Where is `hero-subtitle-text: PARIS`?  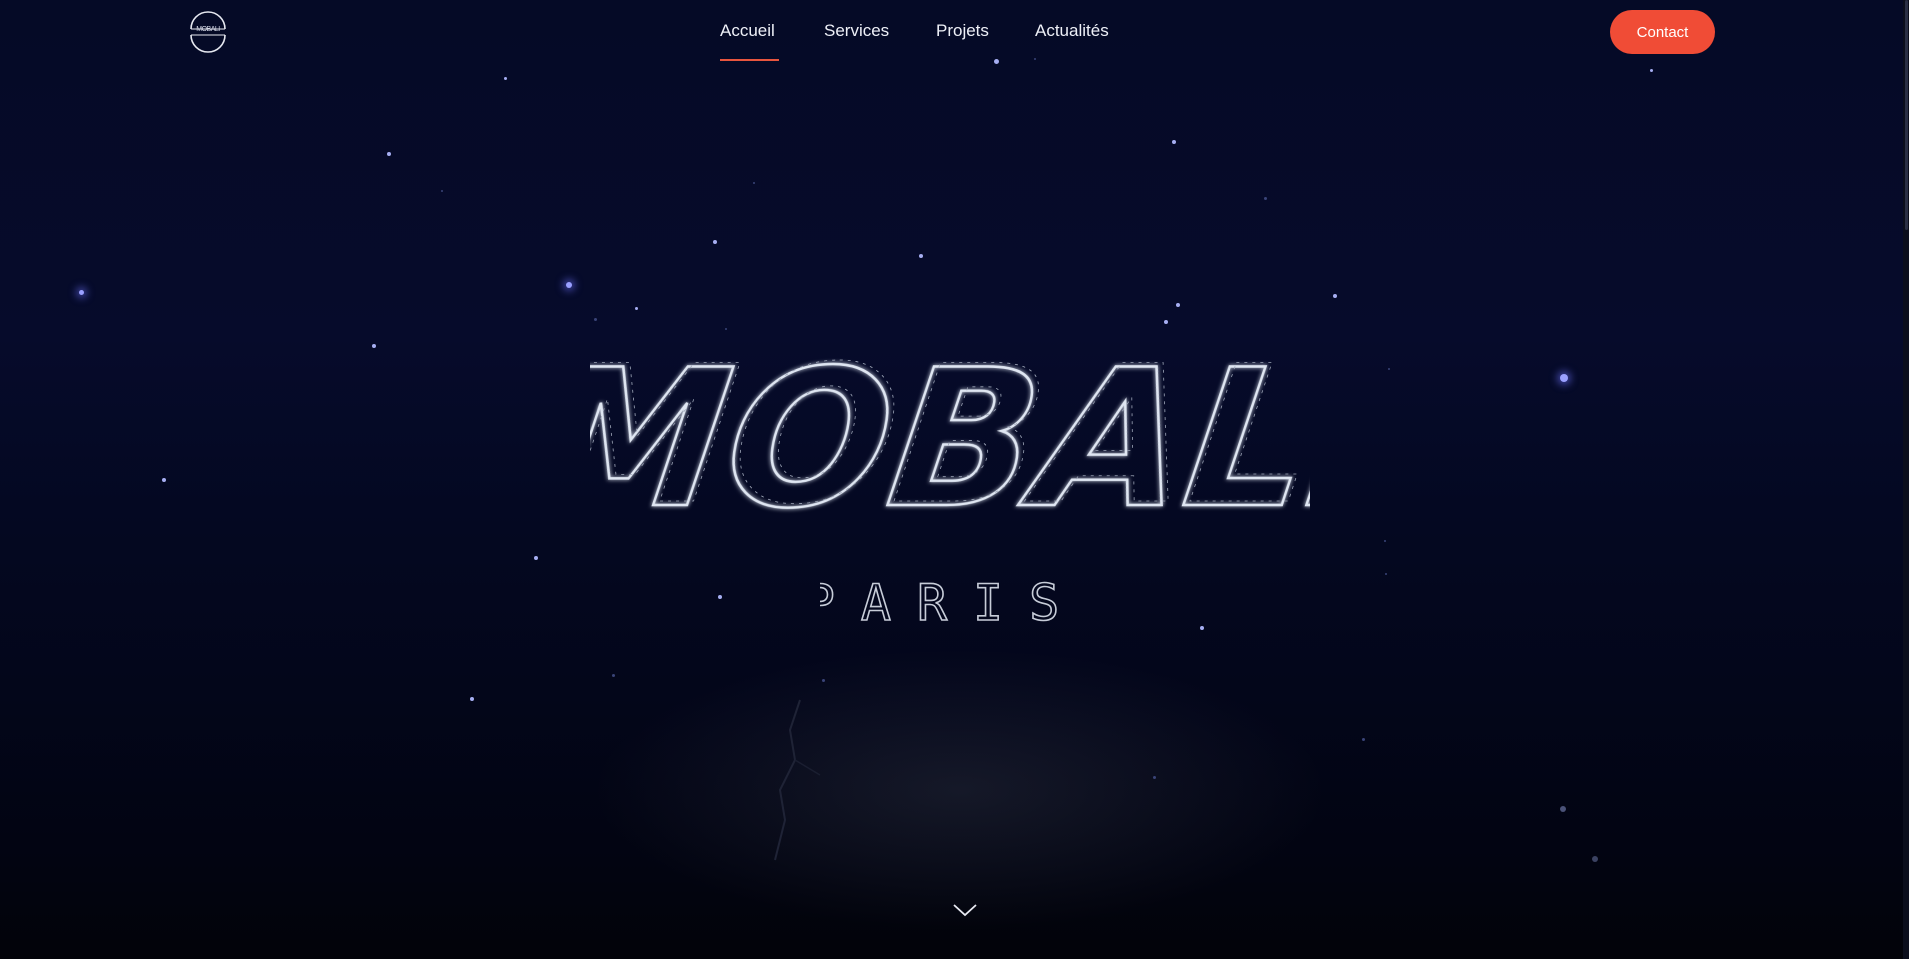 hero-subtitle-text: PARIS is located at coordinates (945, 603).